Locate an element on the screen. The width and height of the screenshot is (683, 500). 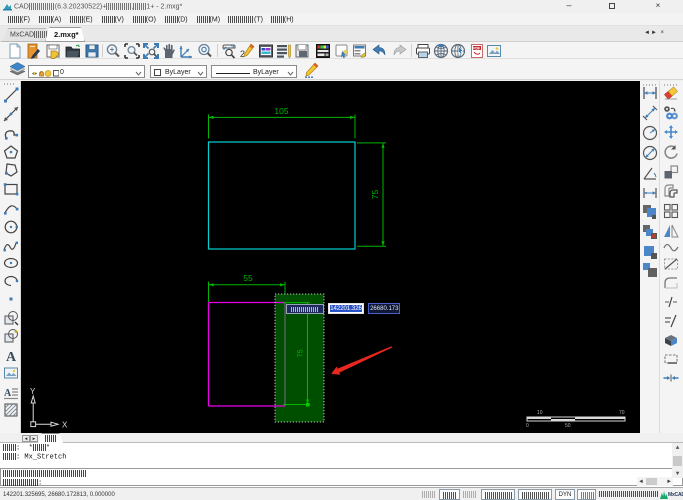
svg-text: 50 is located at coordinates (568, 426).